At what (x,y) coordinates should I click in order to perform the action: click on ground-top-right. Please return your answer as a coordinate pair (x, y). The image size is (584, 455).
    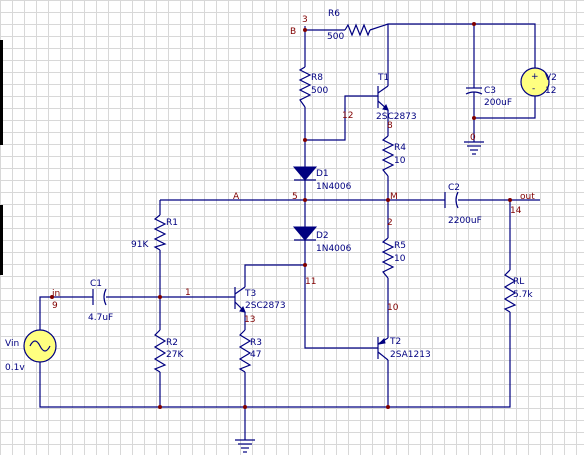
    Looking at the image, I should click on (474, 148).